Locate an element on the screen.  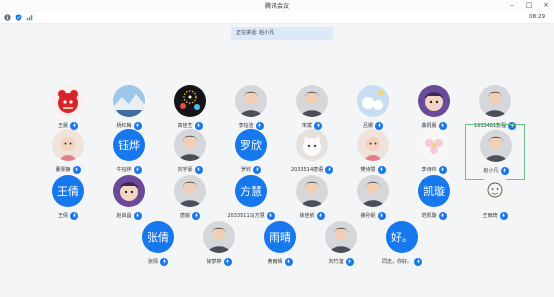
participant-tile: 张倩 张倩 is located at coordinates (158, 244).